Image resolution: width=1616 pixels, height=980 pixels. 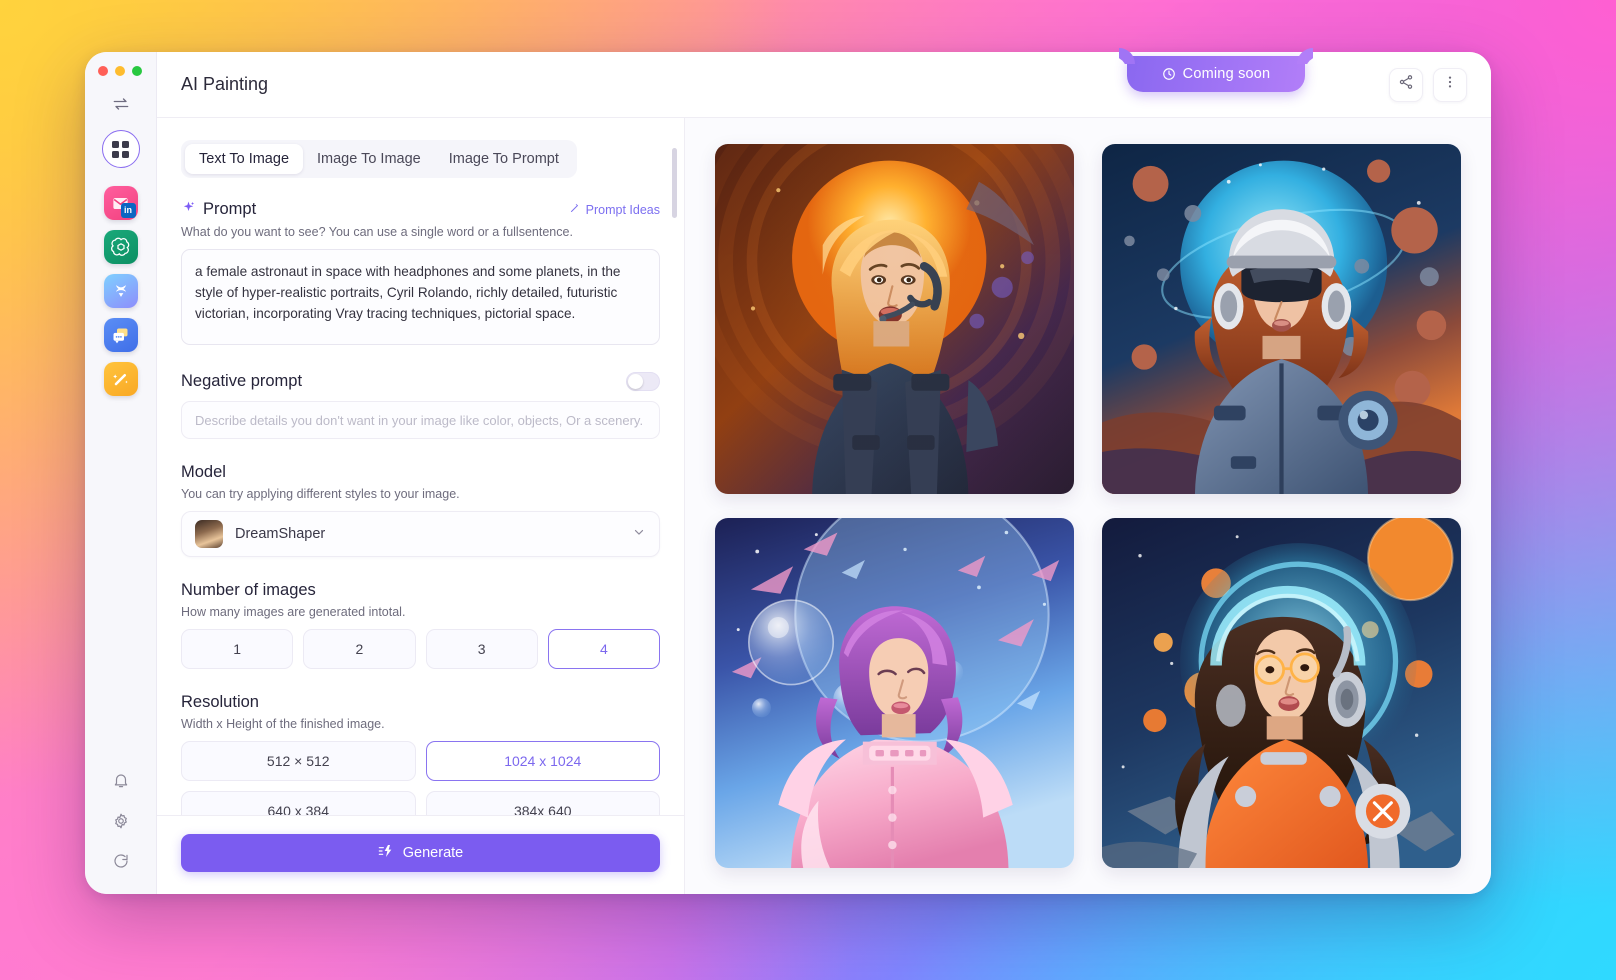 What do you see at coordinates (121, 473) in the screenshot?
I see `left-rail: in` at bounding box center [121, 473].